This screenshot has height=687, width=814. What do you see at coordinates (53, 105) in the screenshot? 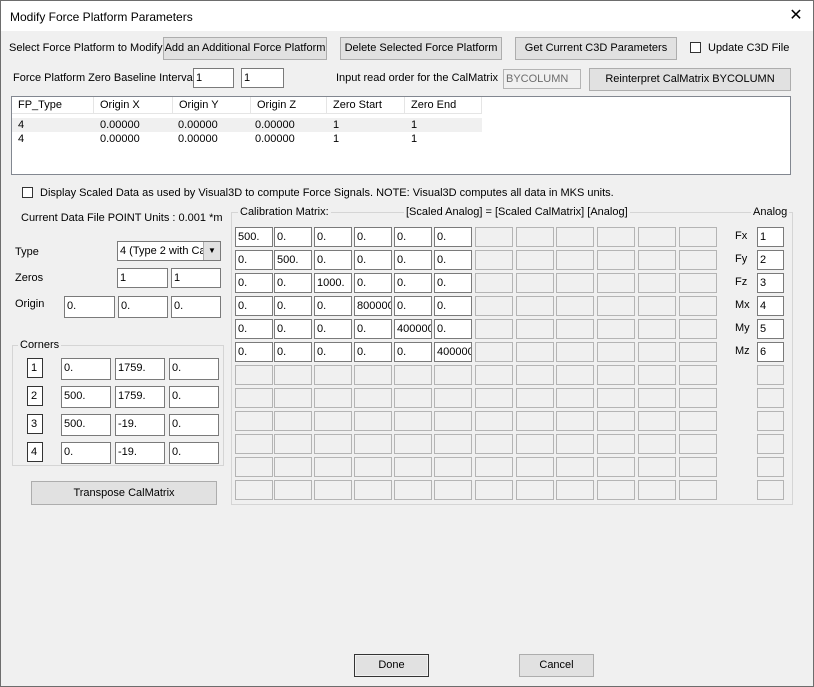
I see `column-header-fp-type: FP_Type` at bounding box center [53, 105].